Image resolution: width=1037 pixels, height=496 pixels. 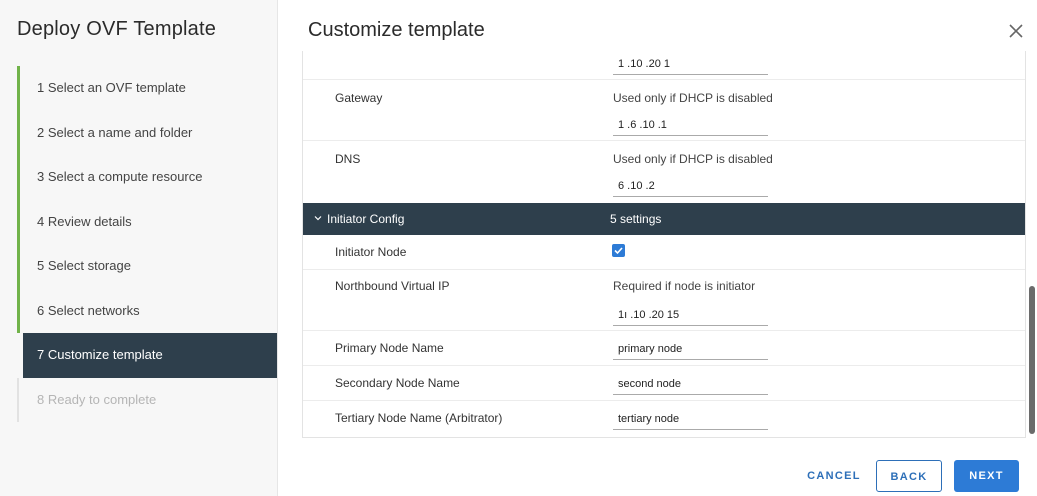 I want to click on back-button: BACK, so click(x=909, y=476).